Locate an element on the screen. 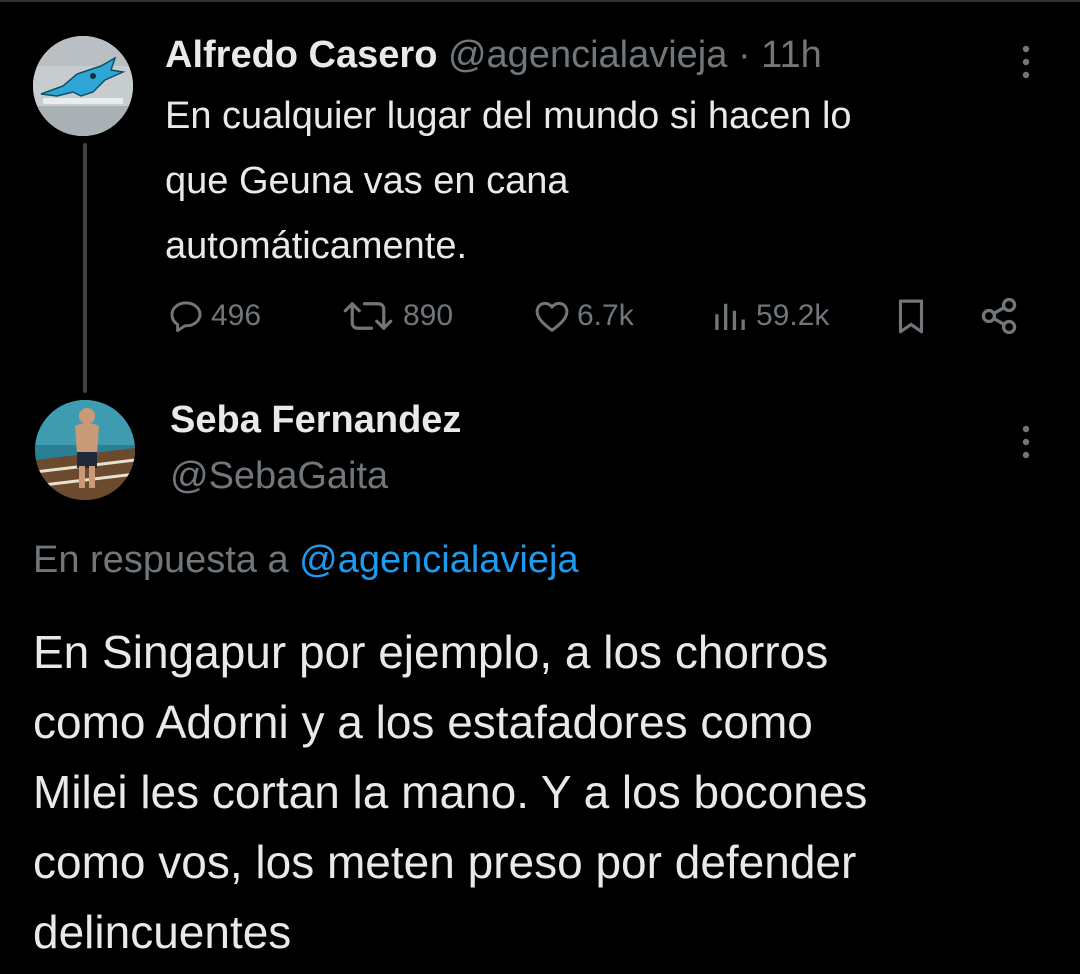  reply-author-handle: @SebaGaita is located at coordinates (279, 476).